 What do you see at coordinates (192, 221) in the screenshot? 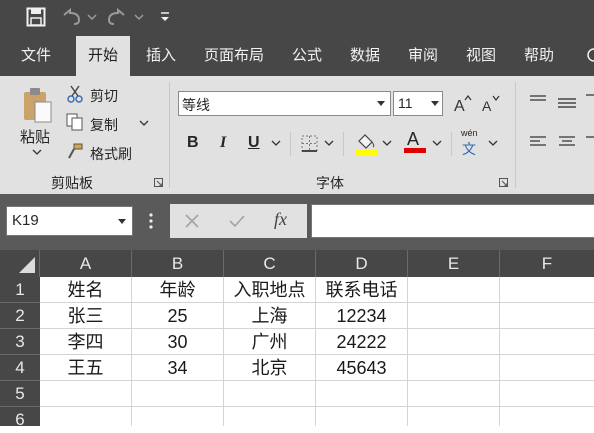
I see `cancel-icon` at bounding box center [192, 221].